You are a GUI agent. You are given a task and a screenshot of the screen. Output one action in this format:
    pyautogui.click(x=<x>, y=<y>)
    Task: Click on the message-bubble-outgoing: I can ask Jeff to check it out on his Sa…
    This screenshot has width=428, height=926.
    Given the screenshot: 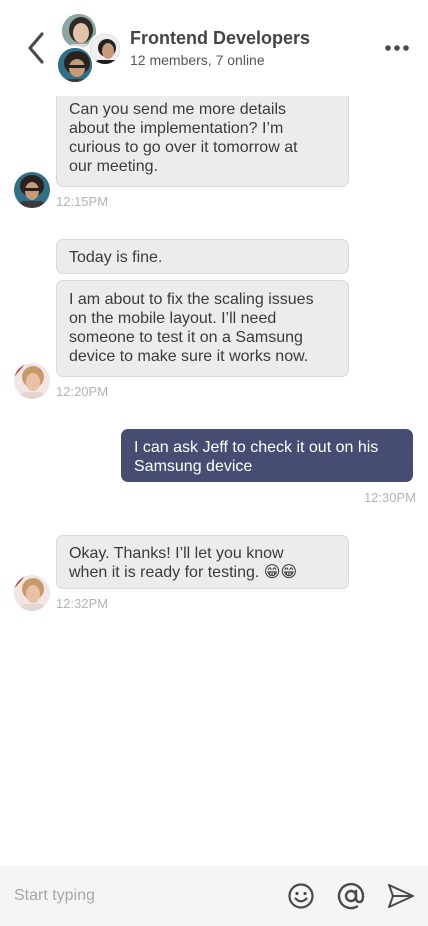 What is the action you would take?
    pyautogui.click(x=267, y=455)
    